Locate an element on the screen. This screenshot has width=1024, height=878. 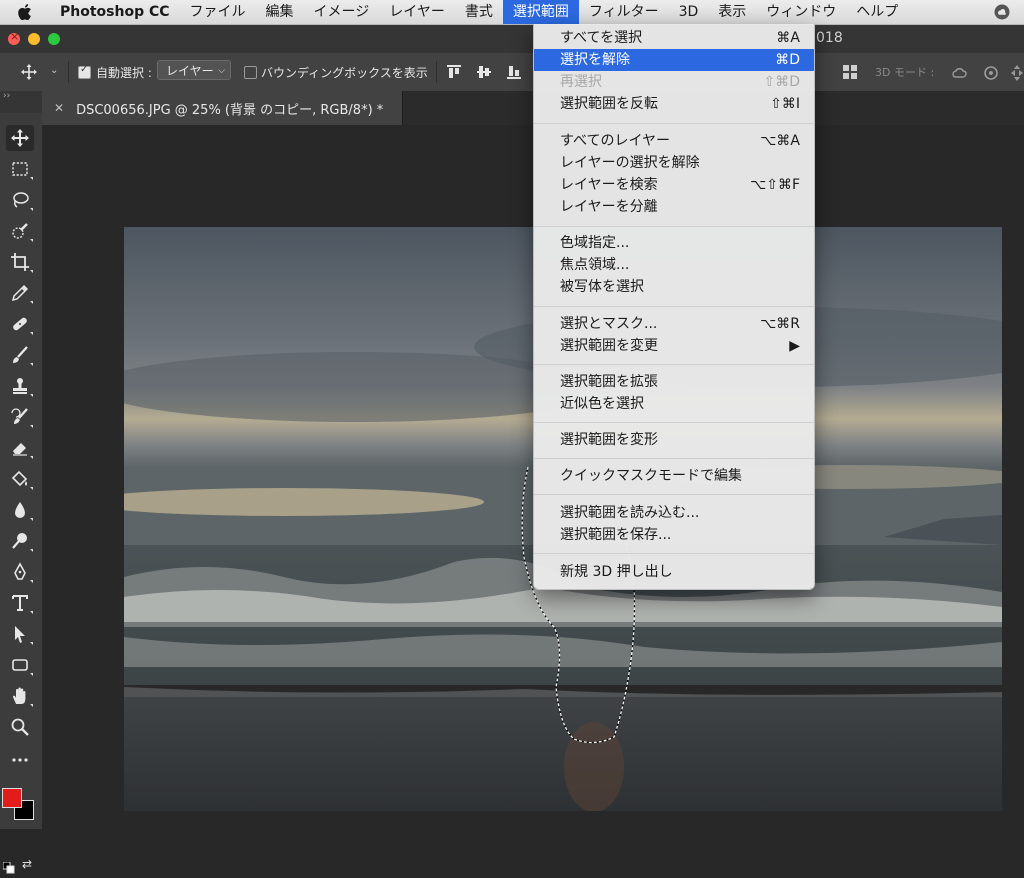
menu-item-all-layers: すべてのレイヤー ⌥⌘A is located at coordinates (674, 141).